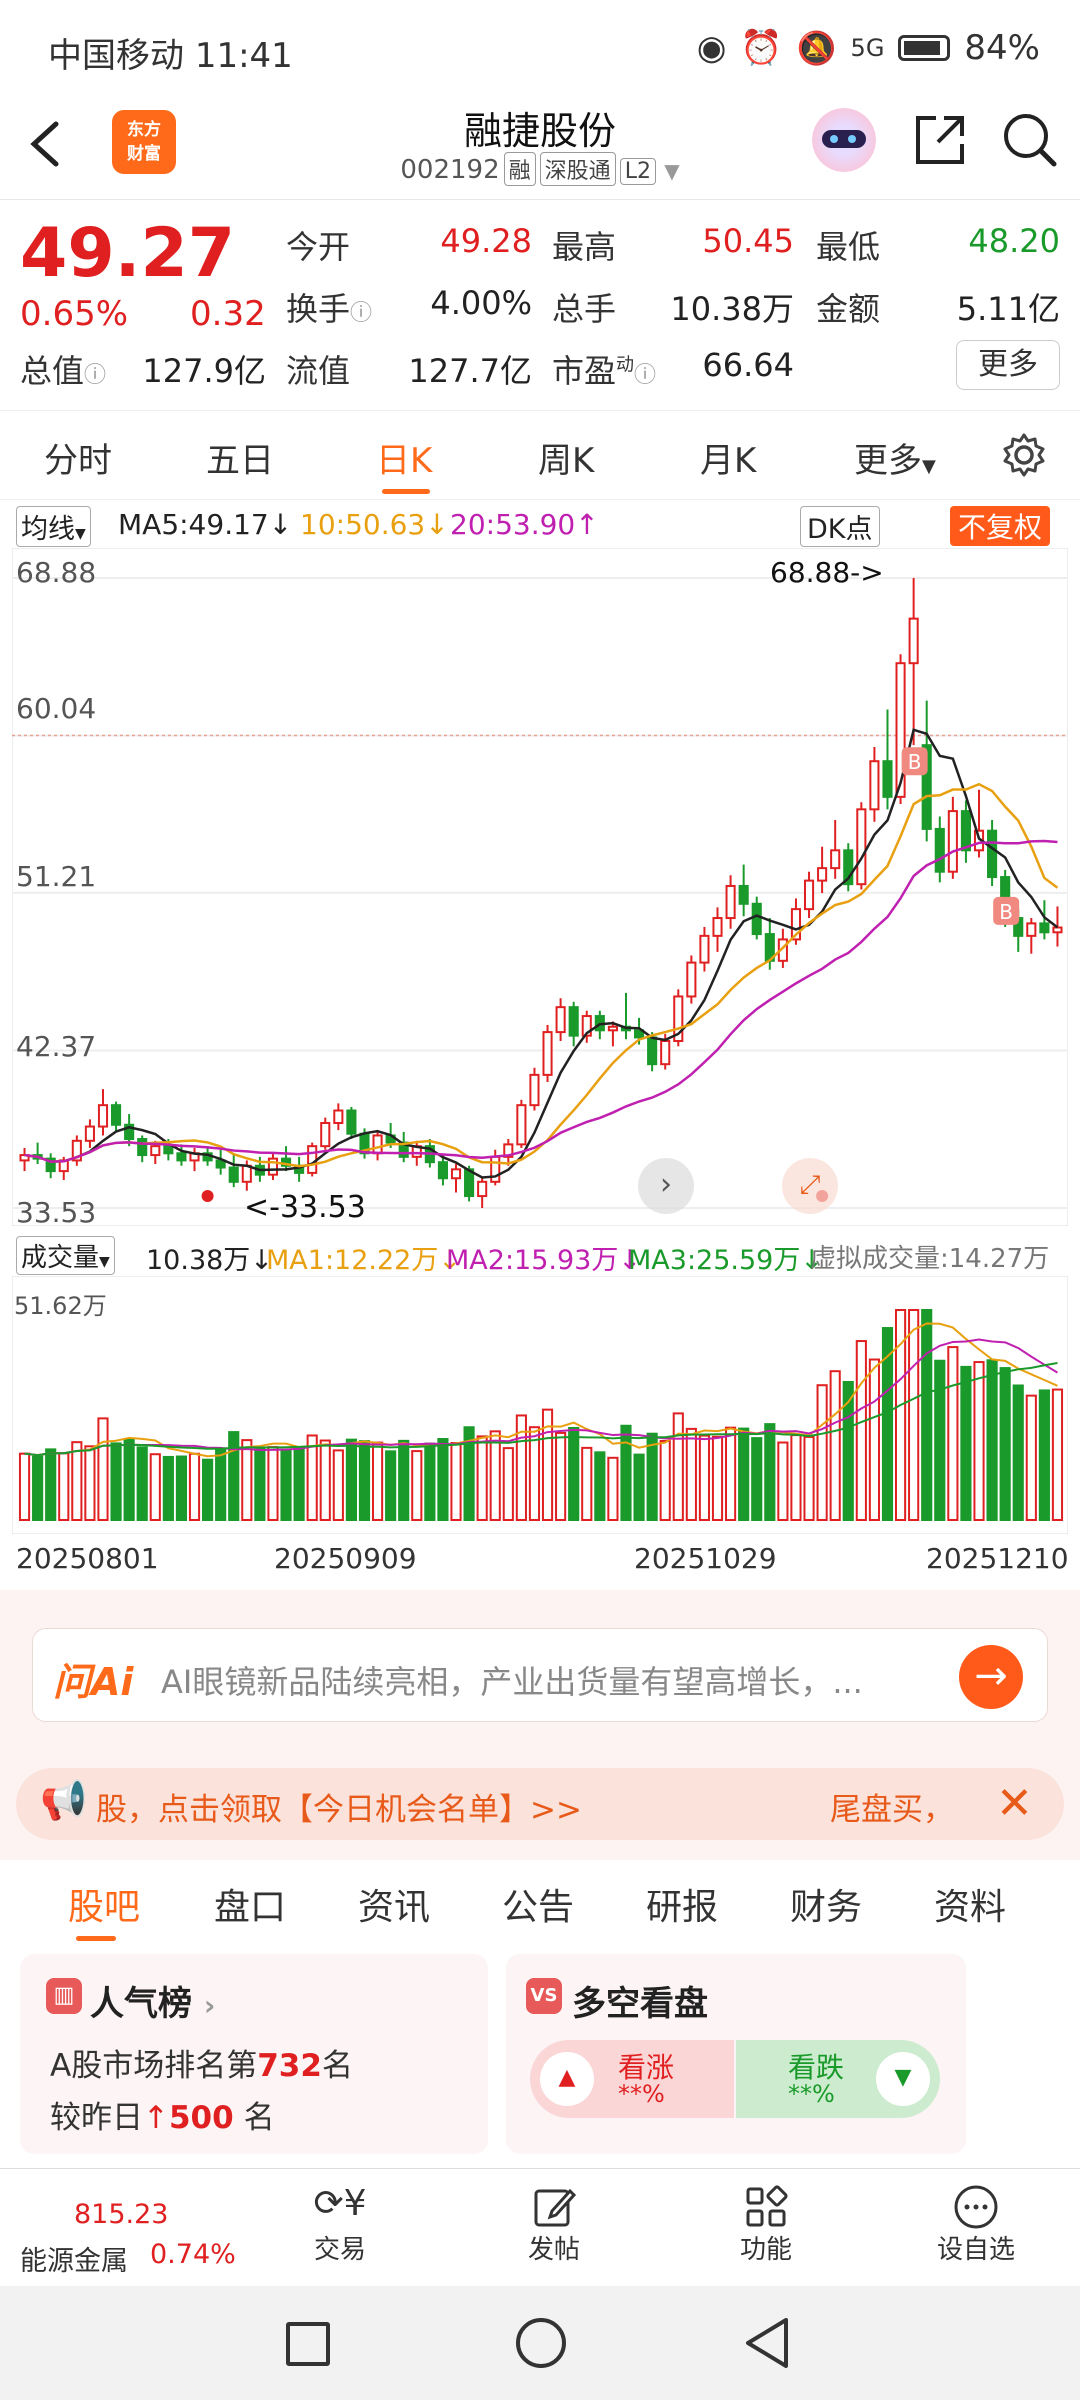 The height and width of the screenshot is (2400, 1080). Describe the element at coordinates (125, 2231) in the screenshot. I see `sector-ticker: 815.23 能源金属 0.74%` at that location.